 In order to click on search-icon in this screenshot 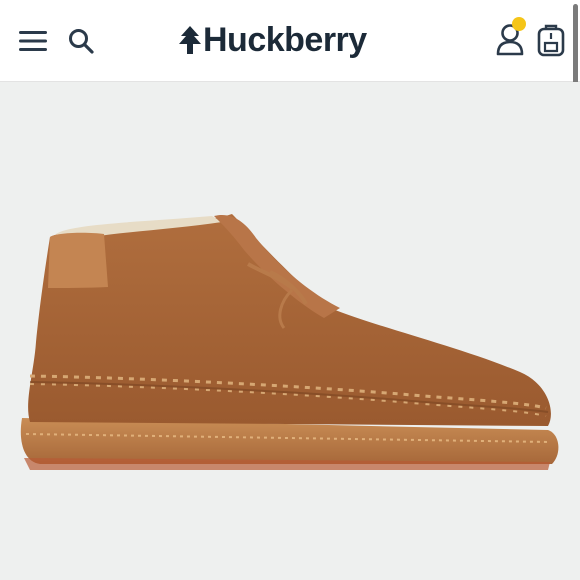, I will do `click(81, 41)`.